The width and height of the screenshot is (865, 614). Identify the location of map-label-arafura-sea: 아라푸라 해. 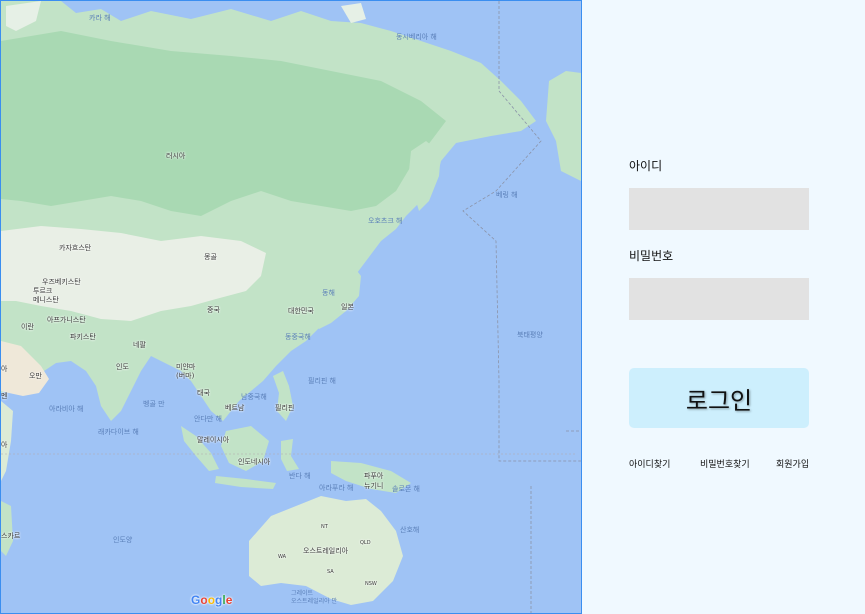
(336, 488).